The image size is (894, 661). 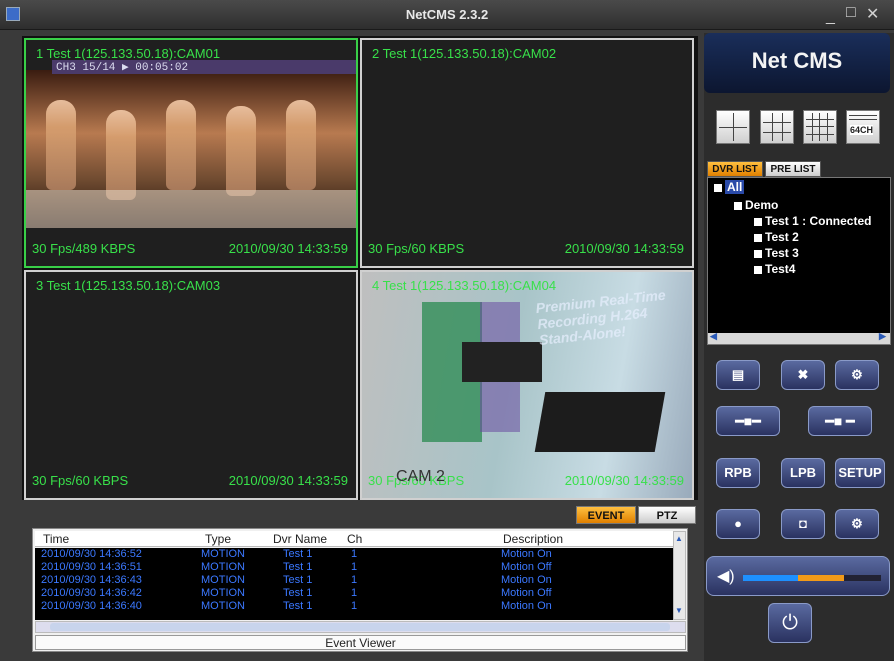 I want to click on power-button: ⏻, so click(x=790, y=623).